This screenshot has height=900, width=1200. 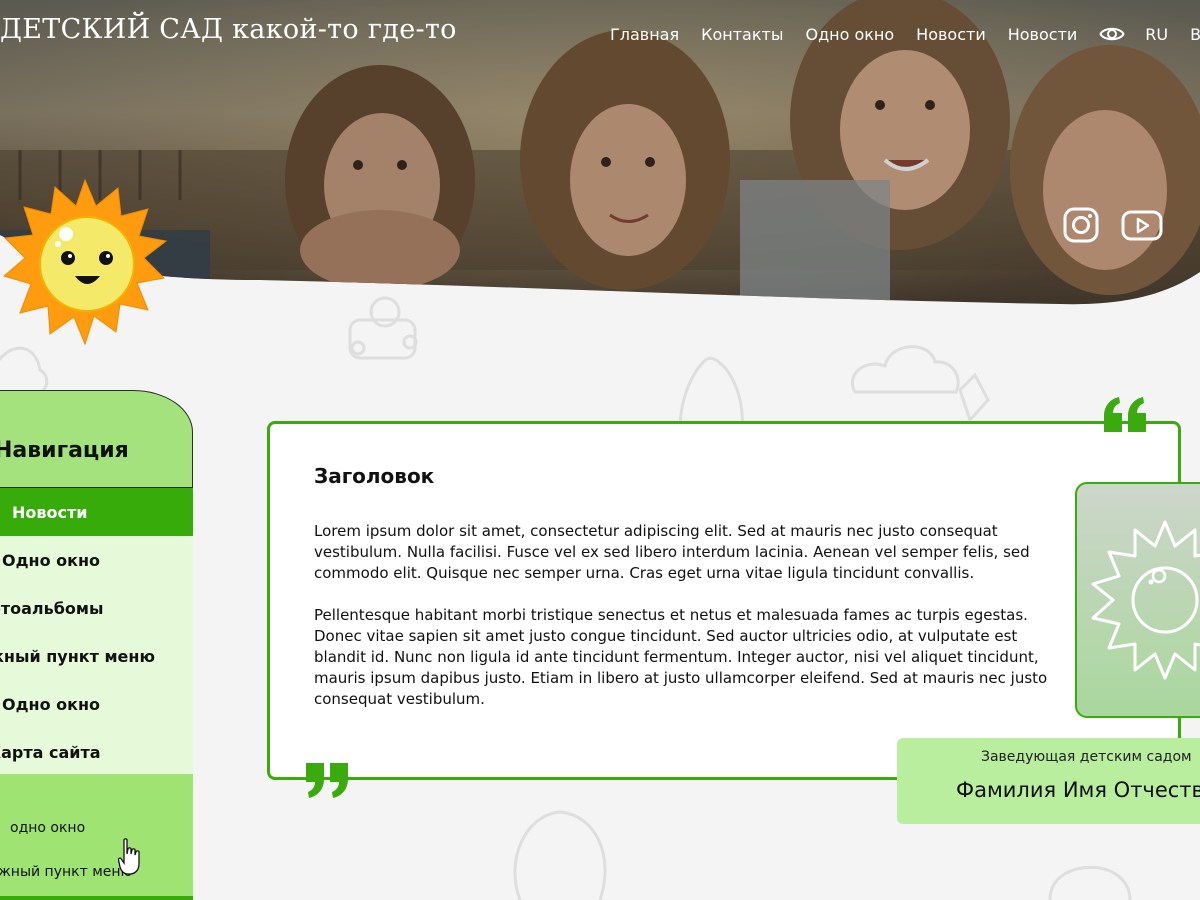 I want to click on sidebar-subitem-one-window: одно окно, so click(x=47, y=828).